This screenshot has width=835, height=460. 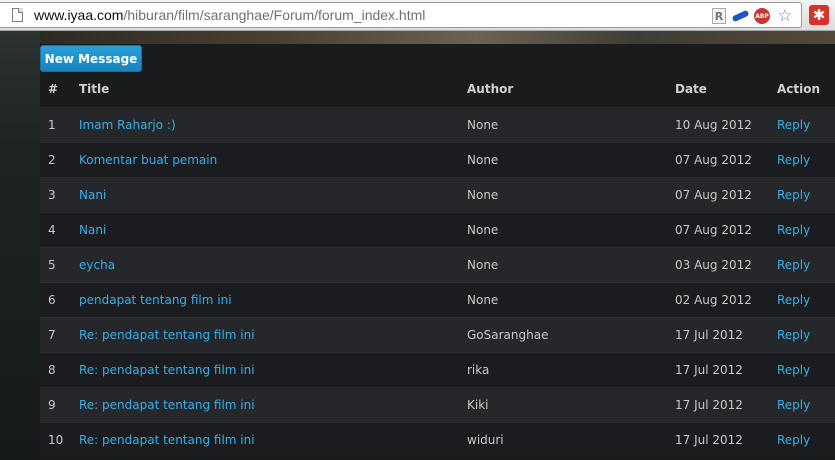 I want to click on row-number: 6, so click(x=59, y=299).